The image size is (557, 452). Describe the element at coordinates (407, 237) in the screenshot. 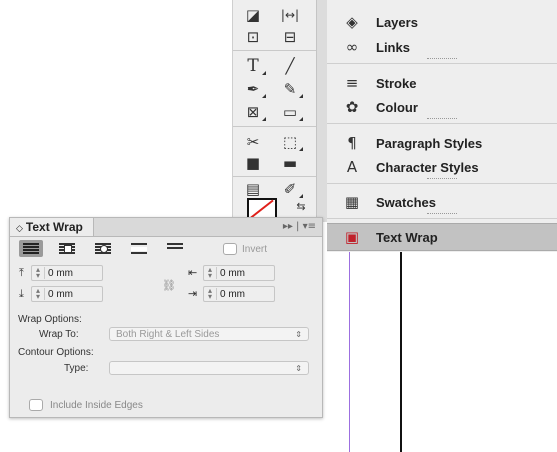

I see `panel-item-label: Text Wrap` at that location.